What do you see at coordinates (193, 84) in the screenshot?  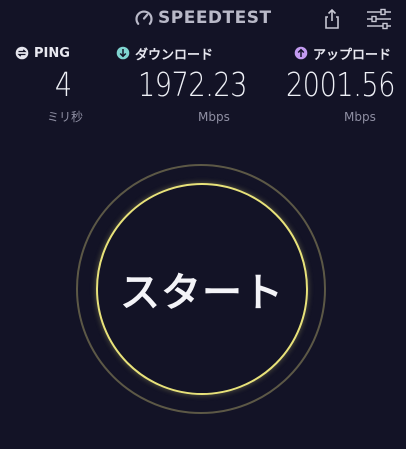 I see `download-value: 1972.23` at bounding box center [193, 84].